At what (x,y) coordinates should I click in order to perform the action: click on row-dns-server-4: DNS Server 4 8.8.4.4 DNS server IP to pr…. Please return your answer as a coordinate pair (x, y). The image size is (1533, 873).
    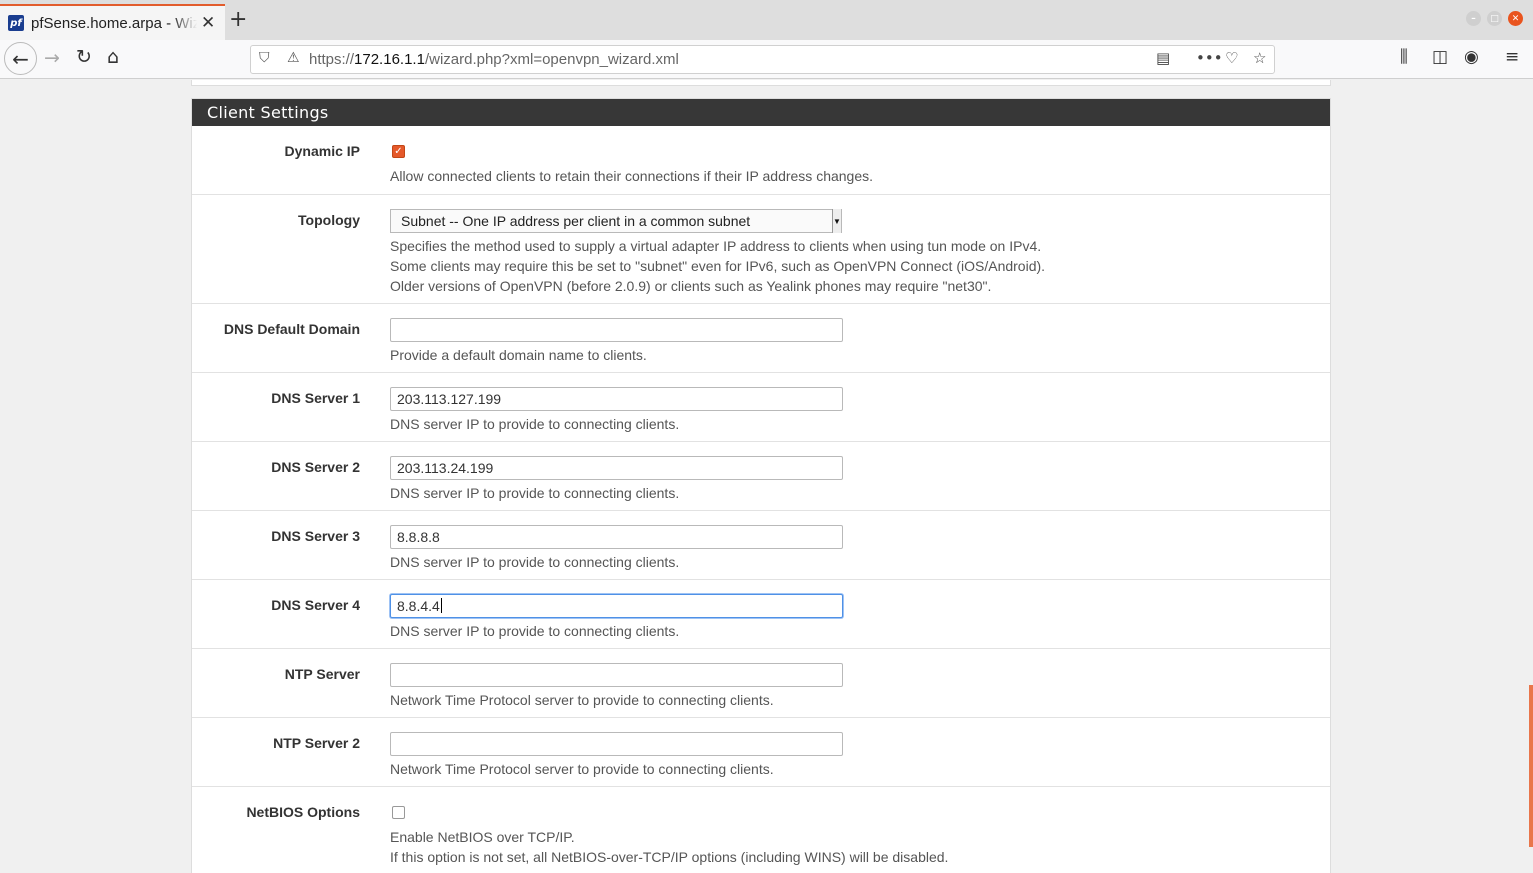
    Looking at the image, I should click on (761, 614).